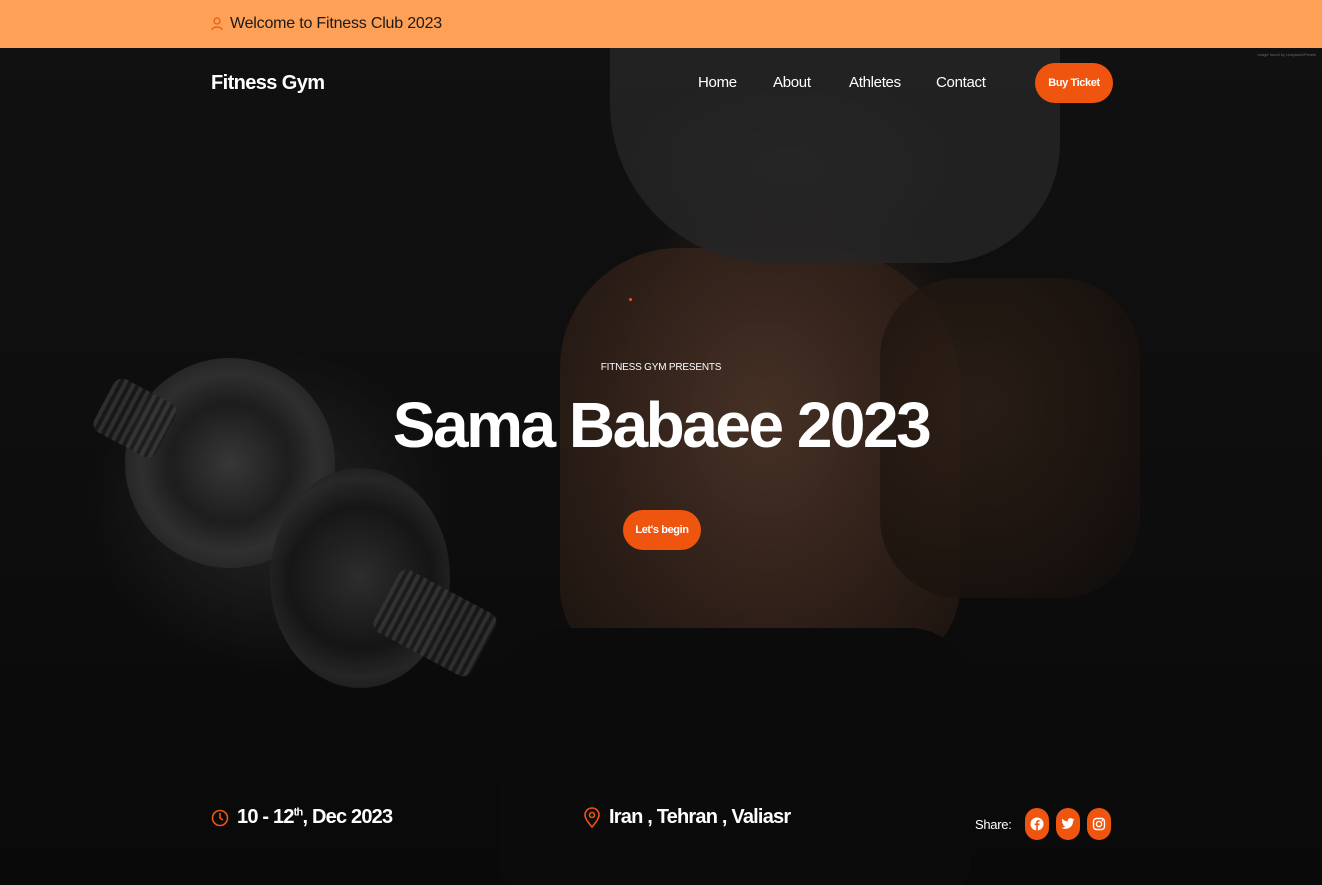 The width and height of the screenshot is (1322, 885). I want to click on event-date: 10 - 12th, Dec 2023, so click(302, 817).